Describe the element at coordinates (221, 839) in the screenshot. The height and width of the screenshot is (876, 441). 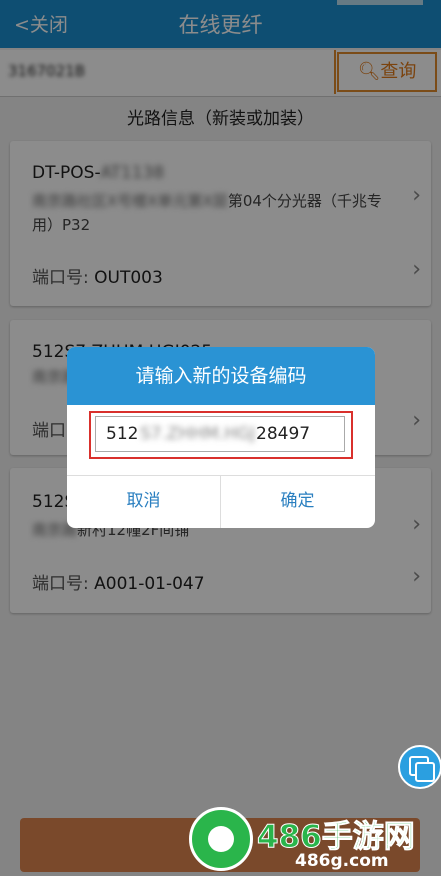
I see `watermark-logo-icon` at that location.